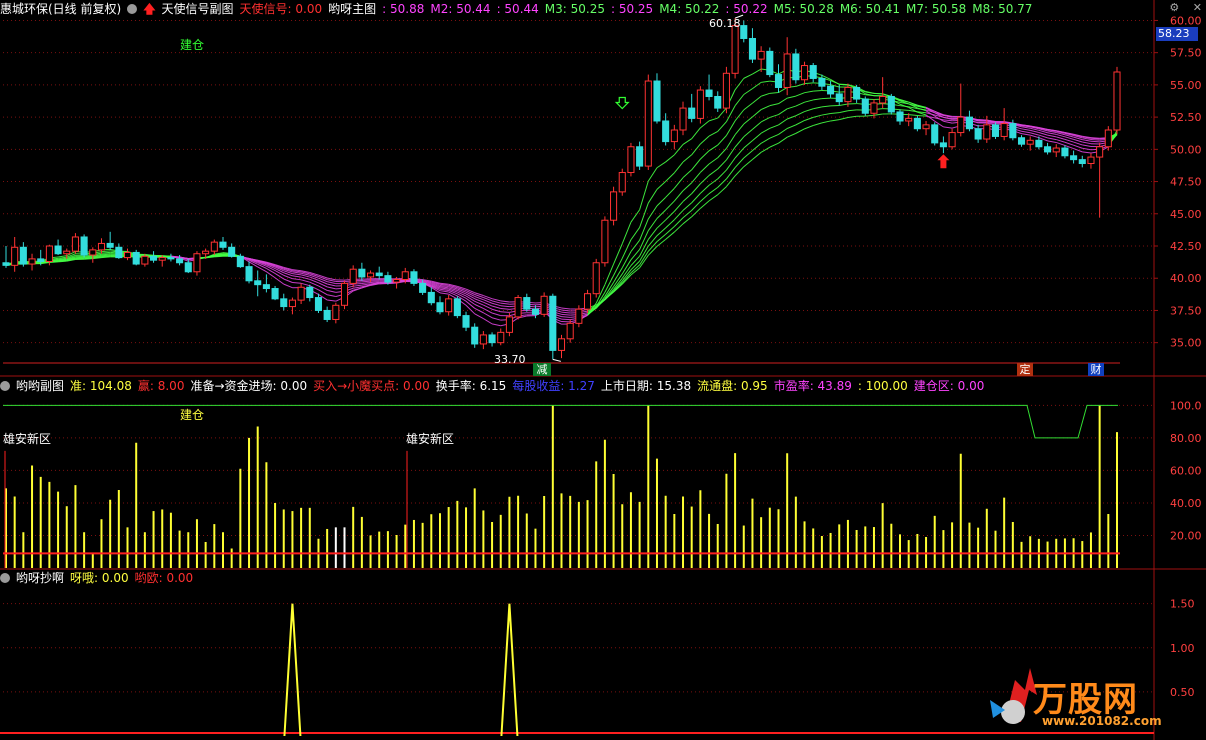  Describe the element at coordinates (198, 9) in the screenshot. I see `indicator-name: 天使信号副图` at that location.